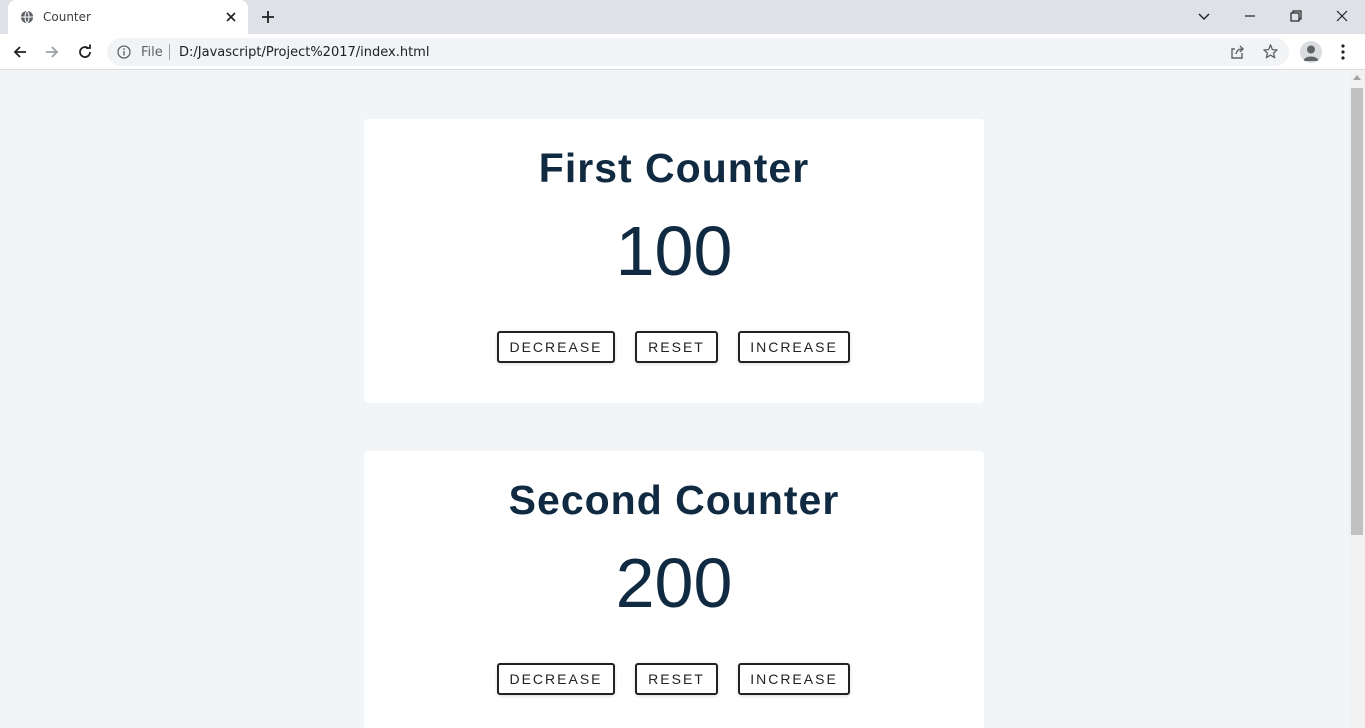  What do you see at coordinates (20, 52) in the screenshot?
I see `back-arrow-icon` at bounding box center [20, 52].